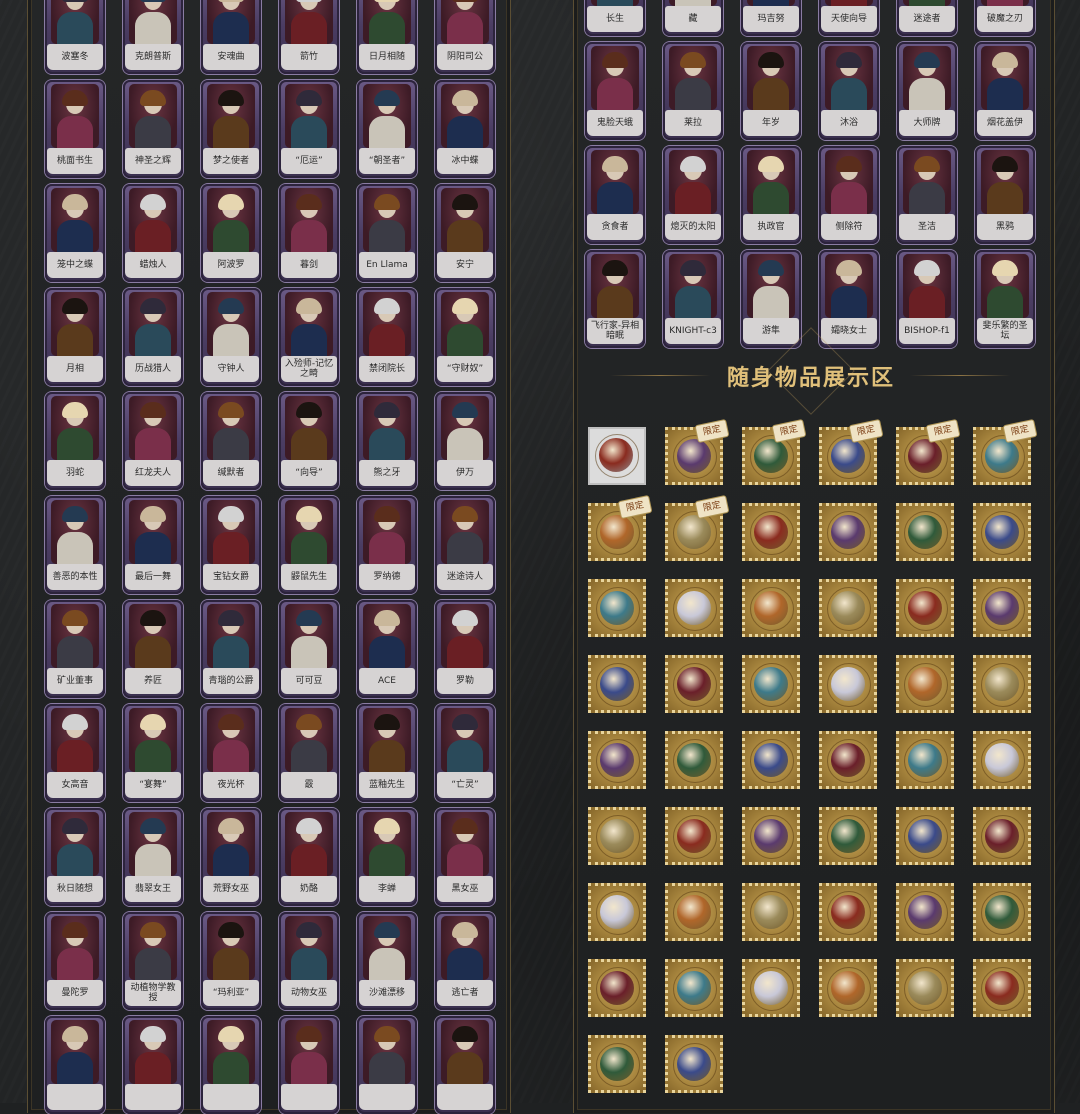 Image resolution: width=1080 pixels, height=1114 pixels. Describe the element at coordinates (231, 441) in the screenshot. I see `costume-card: 缄默者` at that location.